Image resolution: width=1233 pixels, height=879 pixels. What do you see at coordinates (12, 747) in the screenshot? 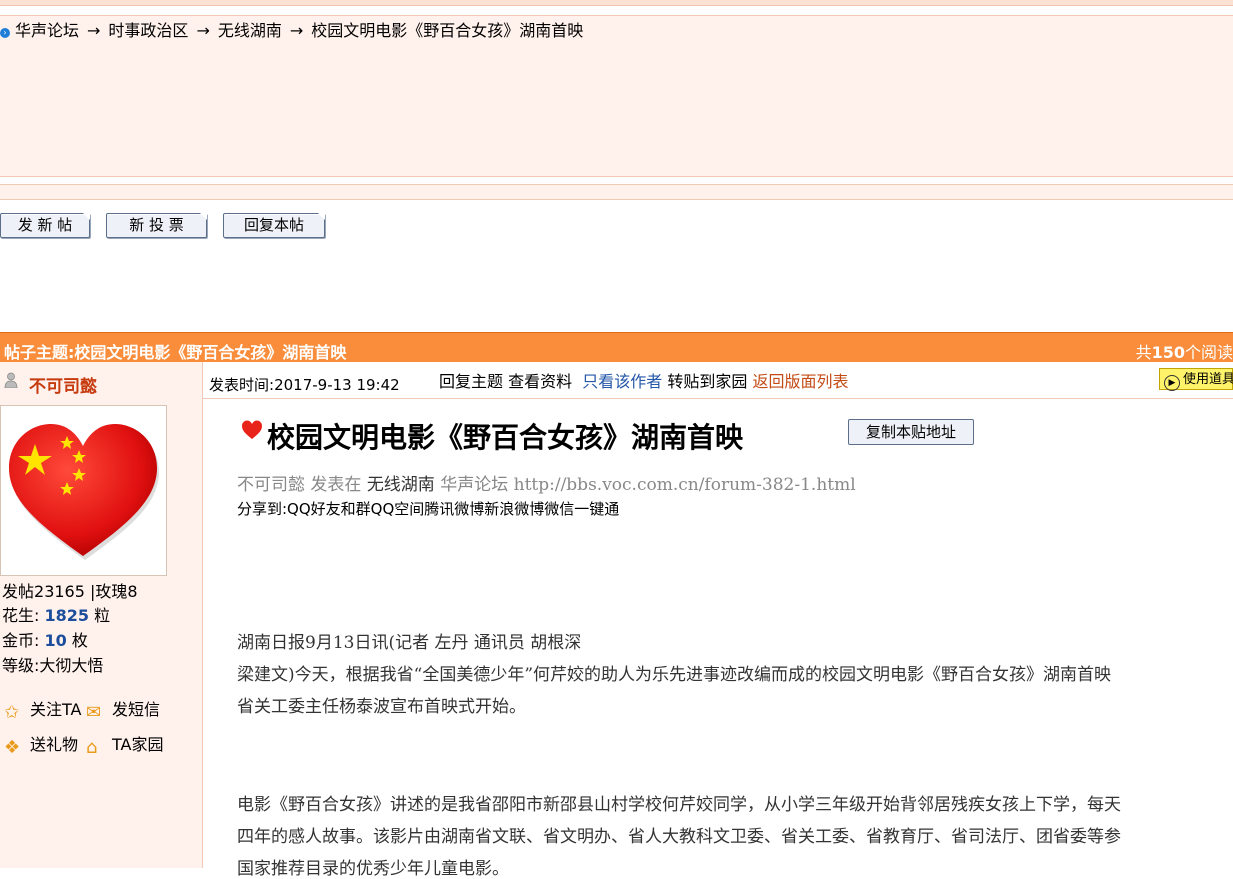
I see `gift-icon: ❖` at bounding box center [12, 747].